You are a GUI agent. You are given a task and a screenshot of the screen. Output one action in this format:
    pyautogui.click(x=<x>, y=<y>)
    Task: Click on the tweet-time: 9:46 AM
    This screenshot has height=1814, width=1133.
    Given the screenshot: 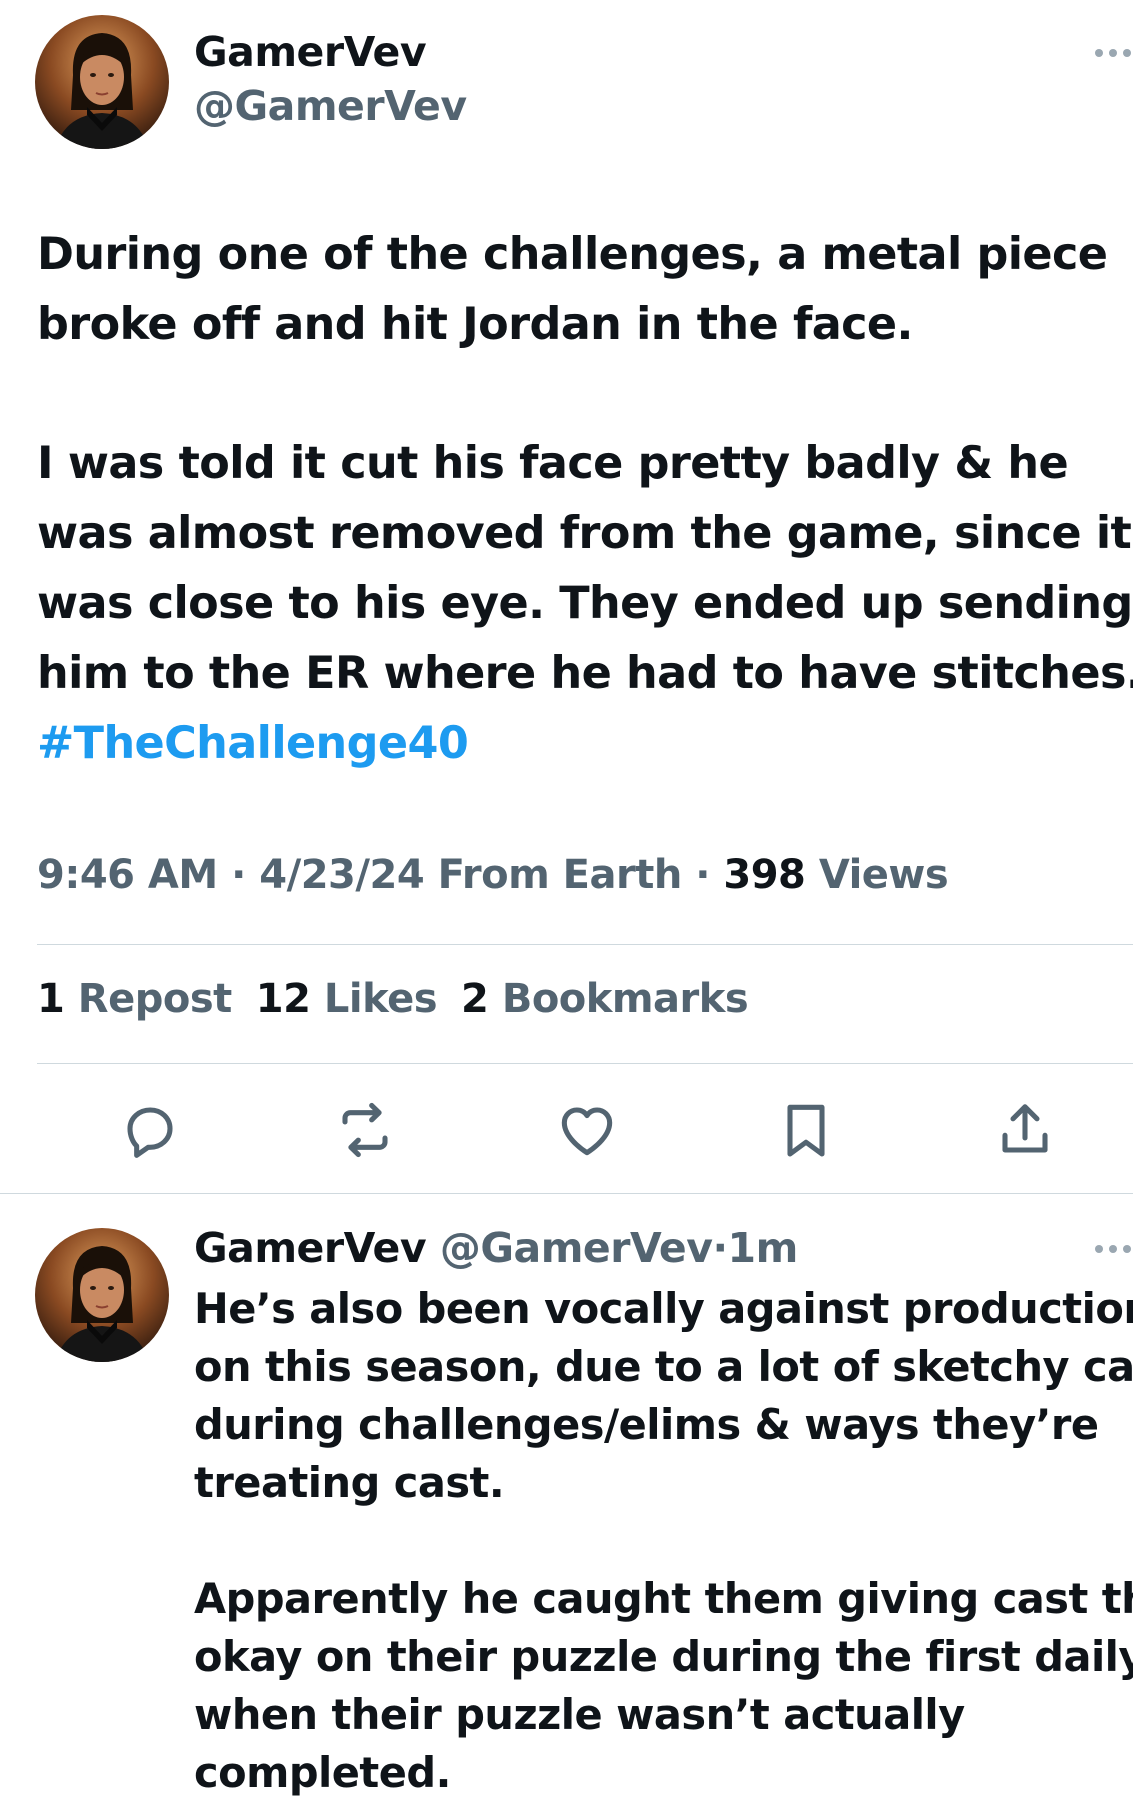 What is the action you would take?
    pyautogui.click(x=127, y=875)
    